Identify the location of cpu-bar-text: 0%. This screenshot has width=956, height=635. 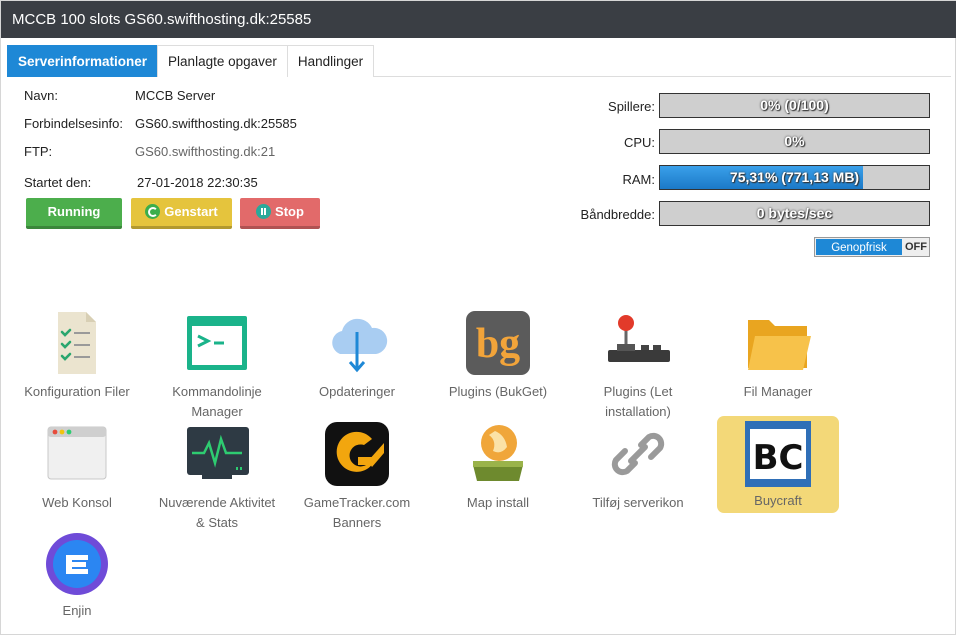
(794, 141).